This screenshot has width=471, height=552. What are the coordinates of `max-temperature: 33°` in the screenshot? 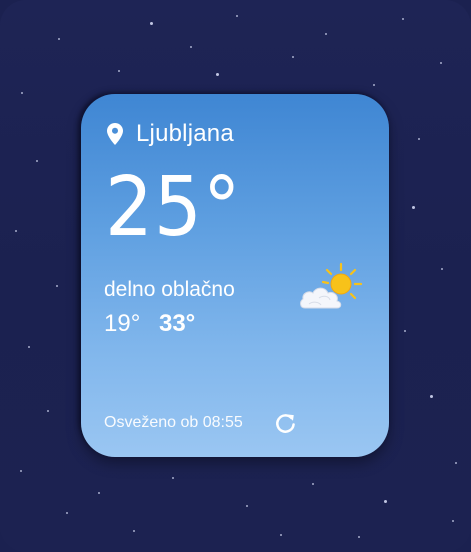 It's located at (177, 323).